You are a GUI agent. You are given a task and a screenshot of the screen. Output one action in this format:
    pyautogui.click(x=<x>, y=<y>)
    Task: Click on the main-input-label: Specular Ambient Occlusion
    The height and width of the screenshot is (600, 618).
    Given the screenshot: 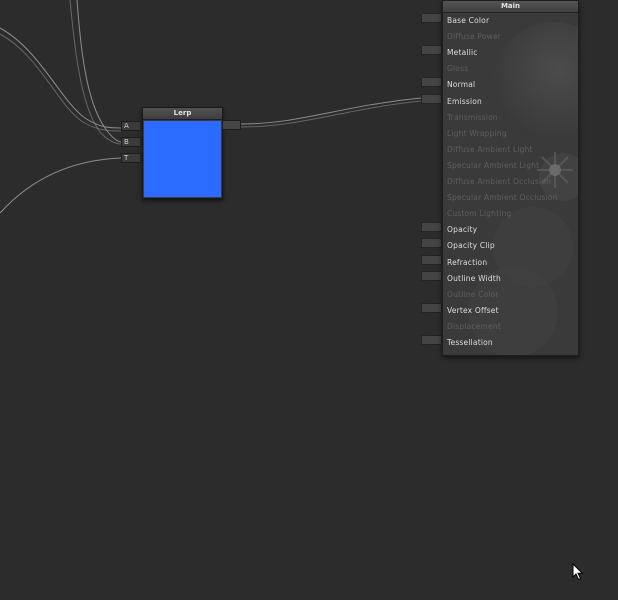 What is the action you would take?
    pyautogui.click(x=502, y=198)
    